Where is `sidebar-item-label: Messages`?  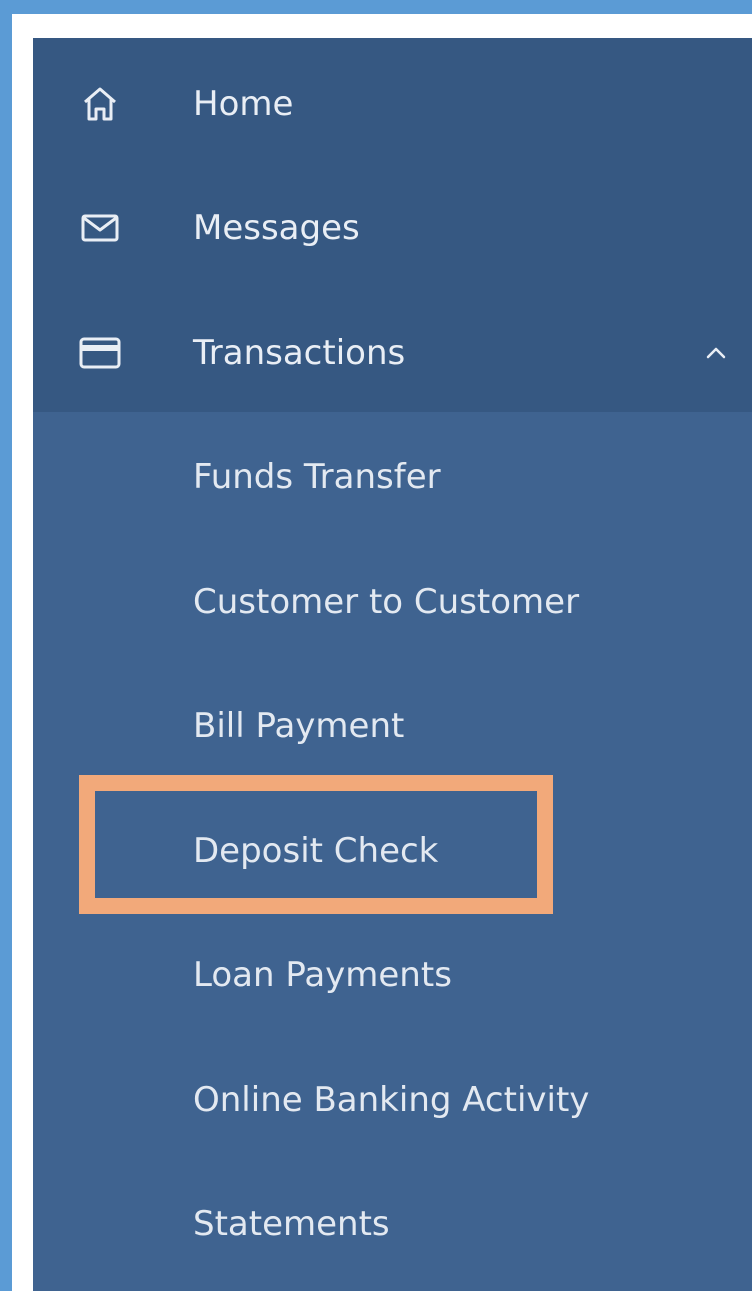 sidebar-item-label: Messages is located at coordinates (276, 228).